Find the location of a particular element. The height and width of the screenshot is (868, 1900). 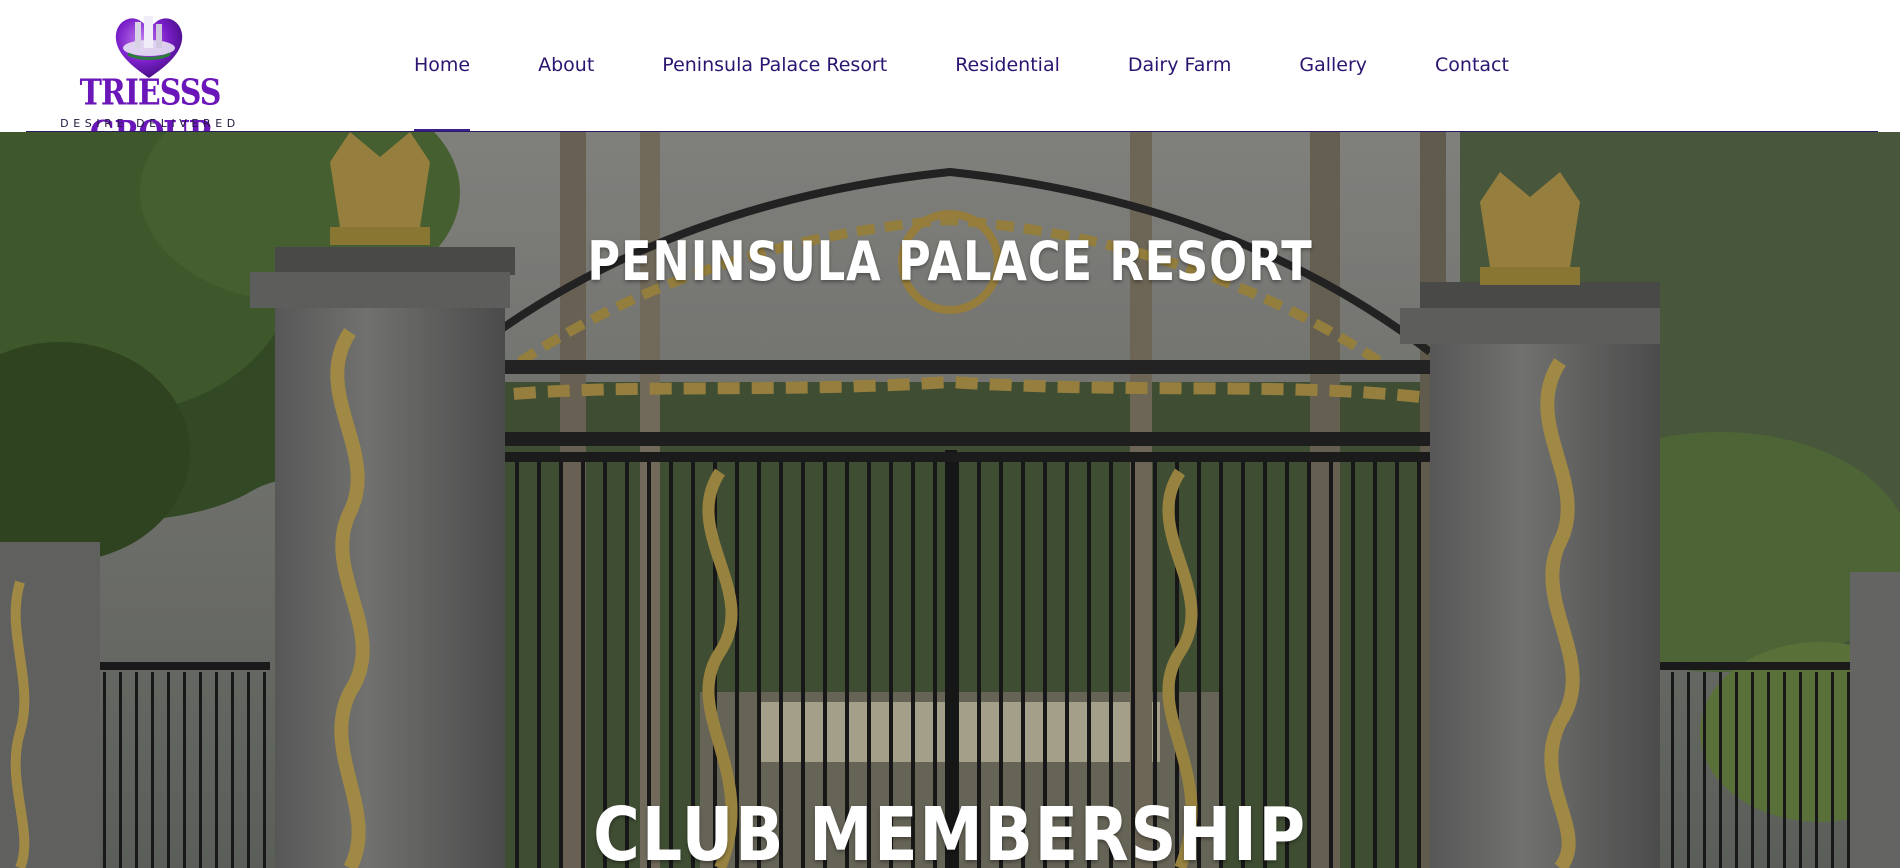

nav-item-label: Dairy Farm is located at coordinates (1179, 65).